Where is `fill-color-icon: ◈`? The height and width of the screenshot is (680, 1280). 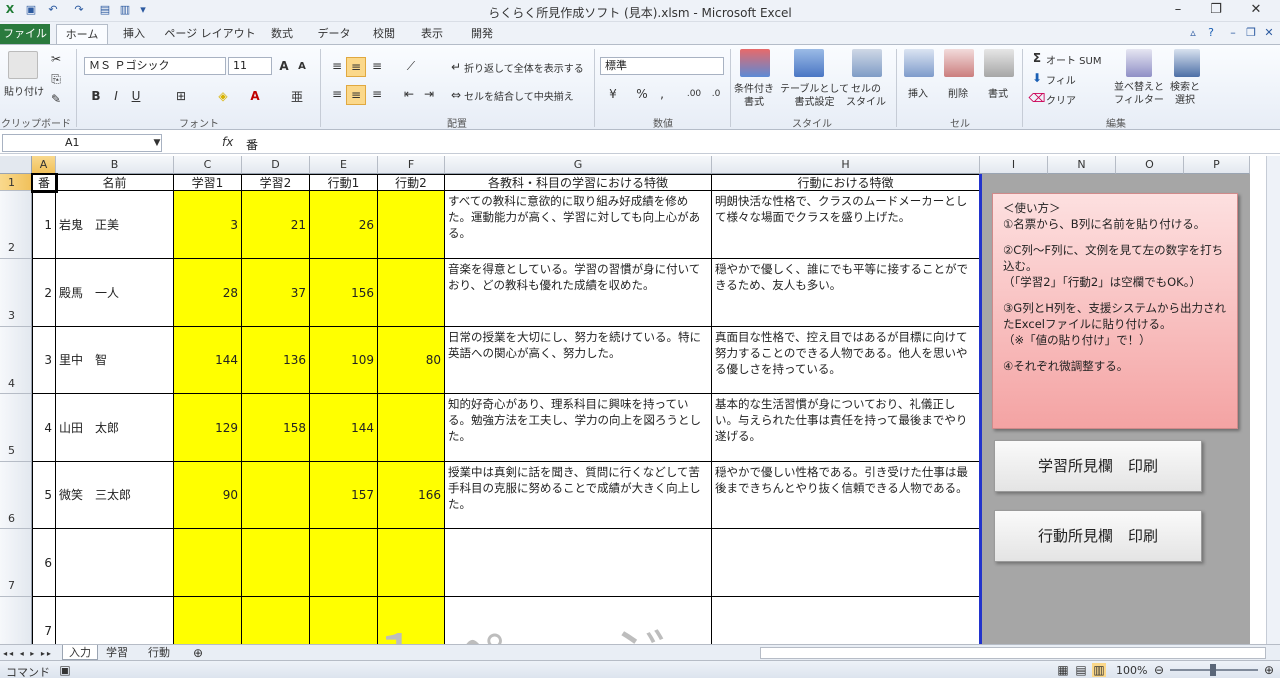 fill-color-icon: ◈ is located at coordinates (223, 96).